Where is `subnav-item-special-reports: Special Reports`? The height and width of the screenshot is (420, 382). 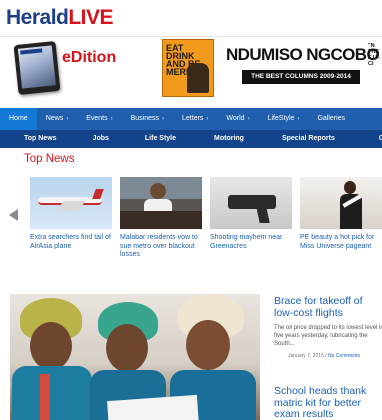
subnav-item-special-reports: Special Reports is located at coordinates (310, 139).